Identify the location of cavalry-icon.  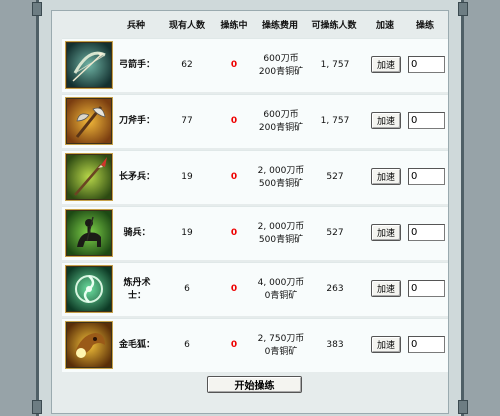
(89, 233).